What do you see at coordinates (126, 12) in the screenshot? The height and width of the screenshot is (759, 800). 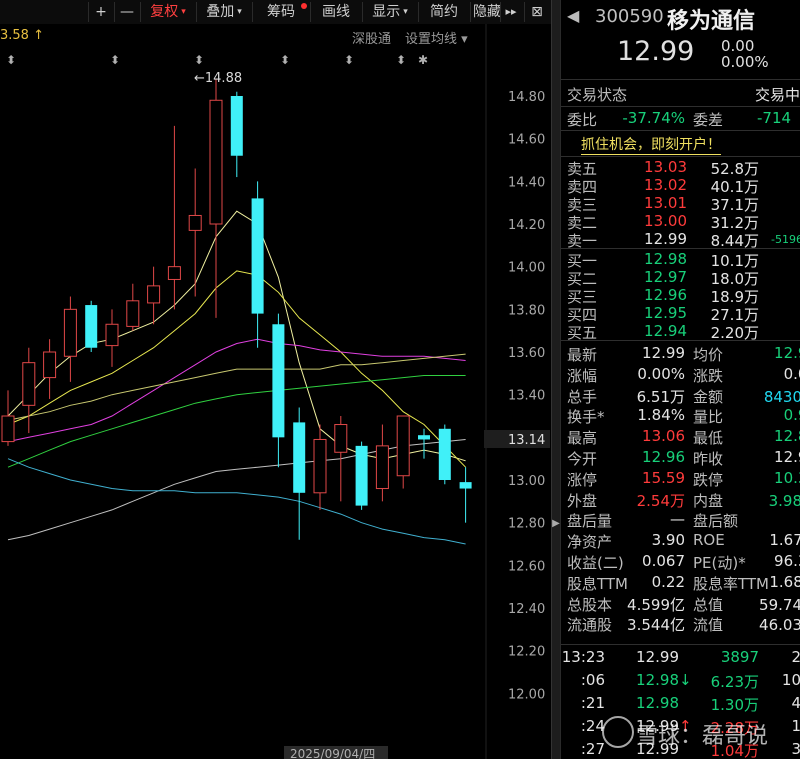 I see `zoom-out-button: —` at bounding box center [126, 12].